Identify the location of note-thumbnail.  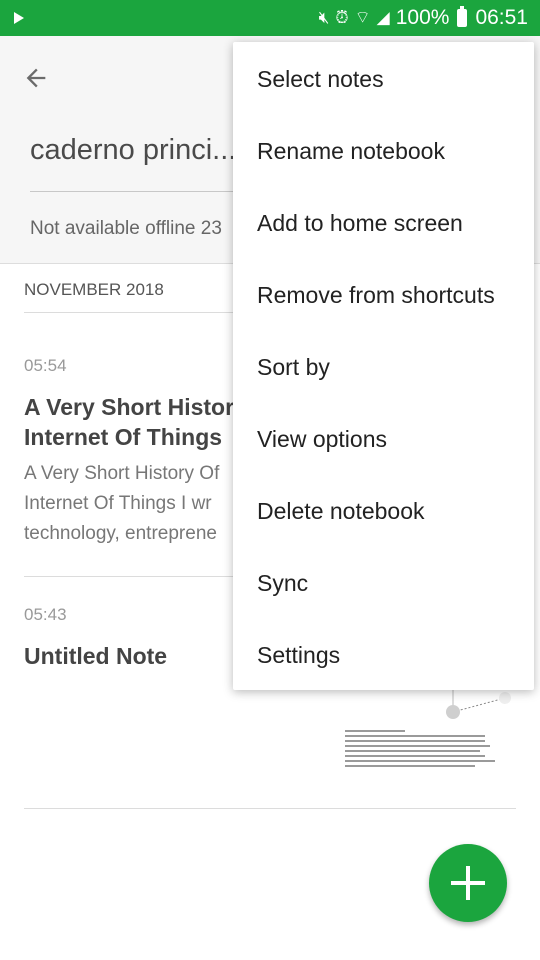
(430, 740).